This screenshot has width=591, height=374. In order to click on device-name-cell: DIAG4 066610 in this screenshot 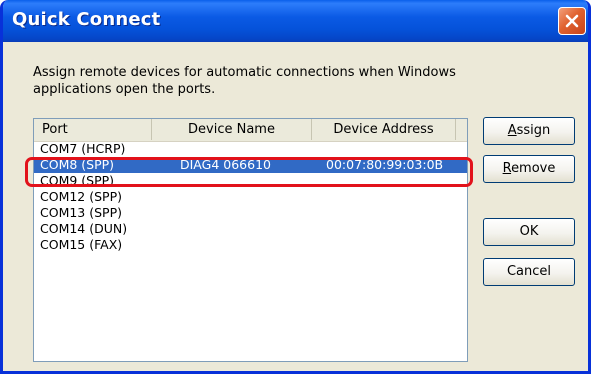, I will do `click(225, 164)`.